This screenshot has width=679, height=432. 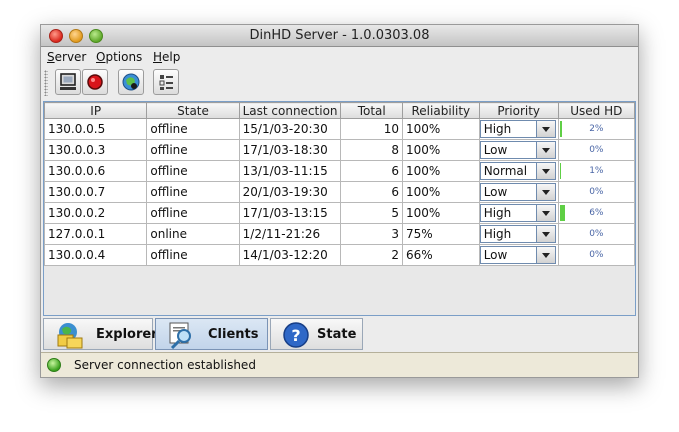 What do you see at coordinates (440, 234) in the screenshot?
I see `cell-reliability: 75%` at bounding box center [440, 234].